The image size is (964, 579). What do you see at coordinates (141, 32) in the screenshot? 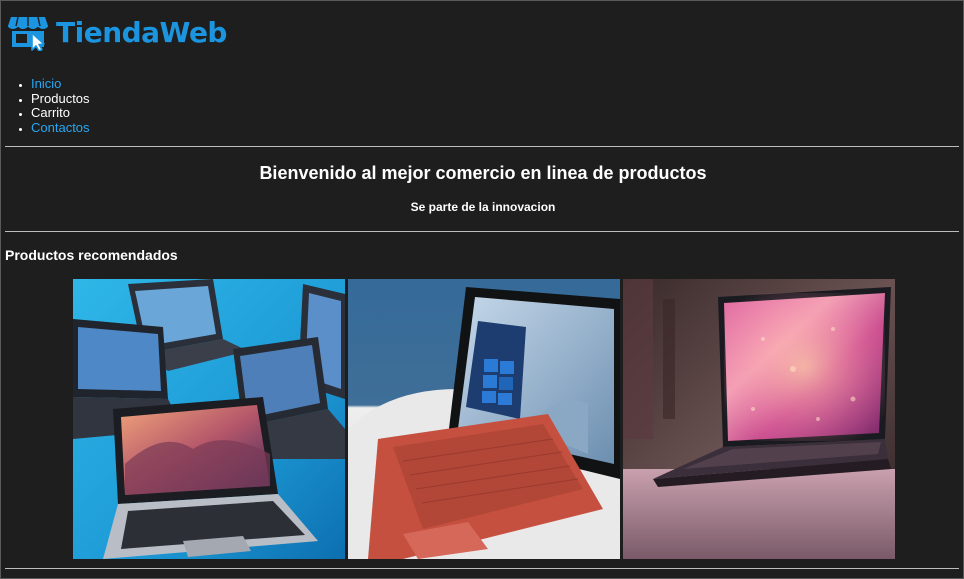
I see `brand-name: TiendaWeb` at bounding box center [141, 32].